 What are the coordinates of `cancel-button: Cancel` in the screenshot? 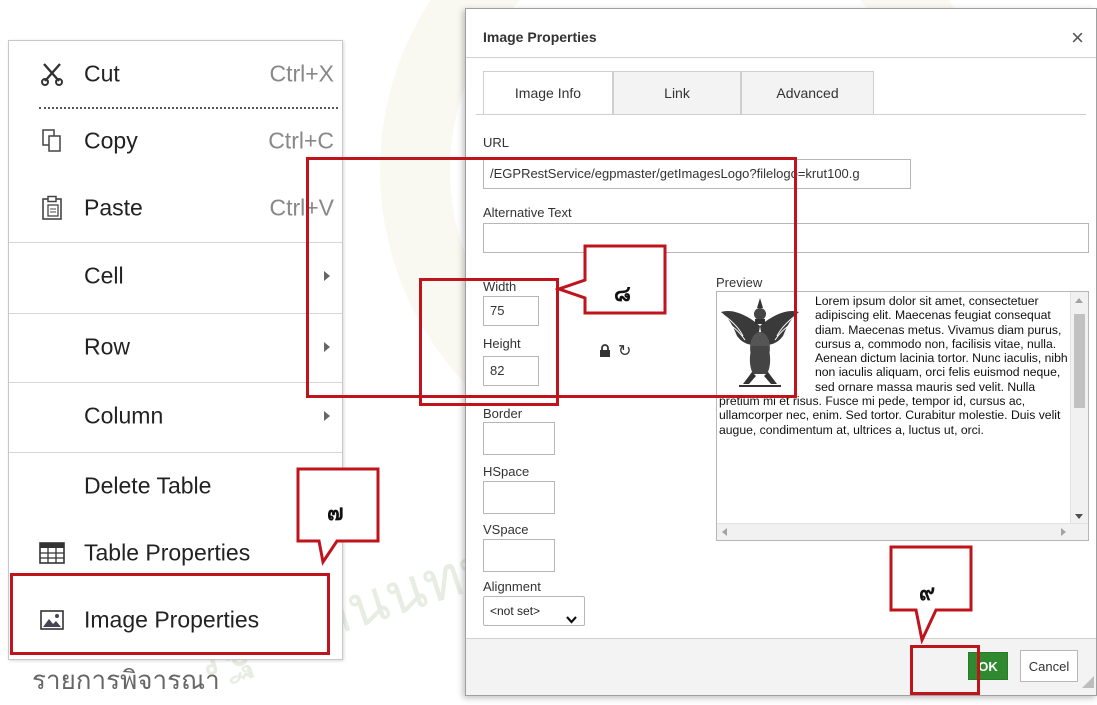 It's located at (1049, 666).